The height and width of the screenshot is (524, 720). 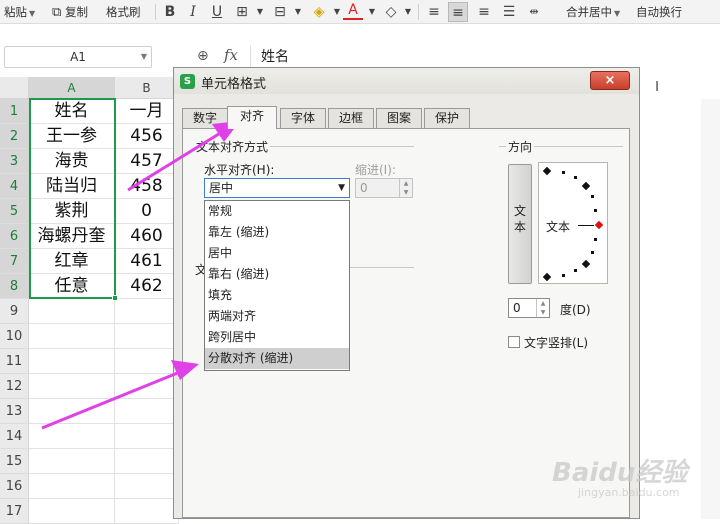 What do you see at coordinates (147, 261) in the screenshot?
I see `cell-b: 461` at bounding box center [147, 261].